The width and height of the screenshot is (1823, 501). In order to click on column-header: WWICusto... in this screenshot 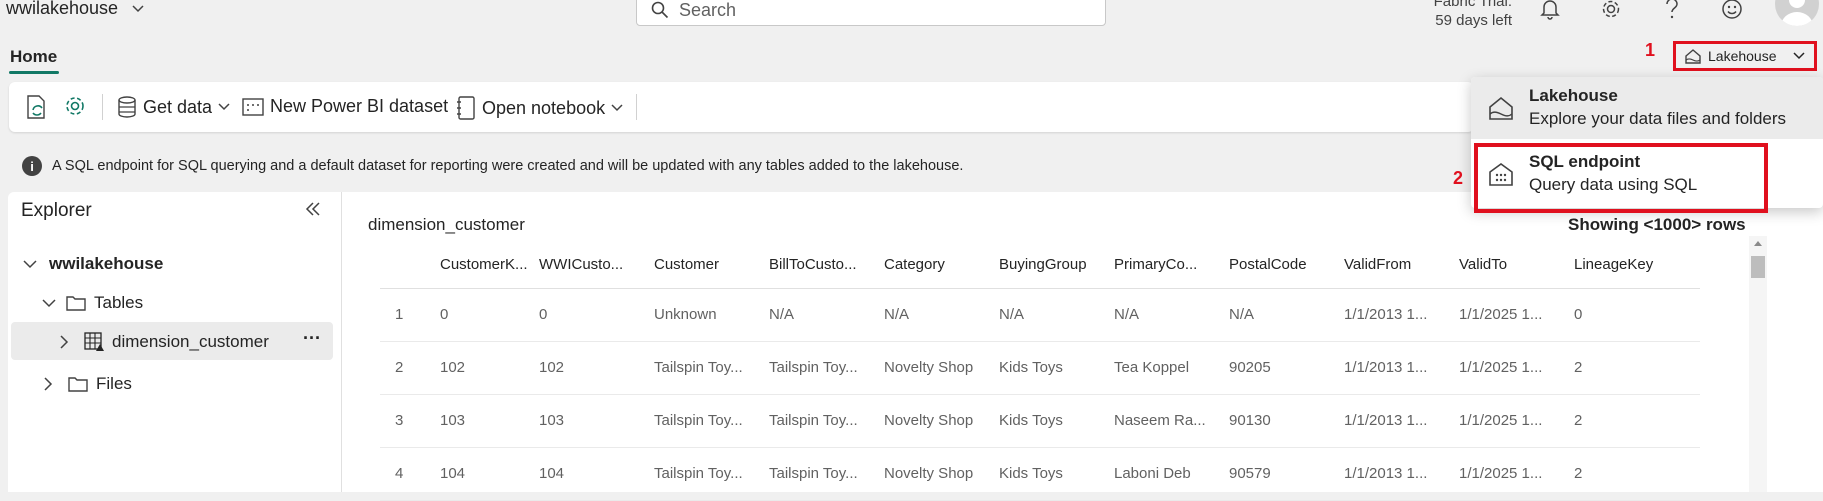, I will do `click(596, 265)`.